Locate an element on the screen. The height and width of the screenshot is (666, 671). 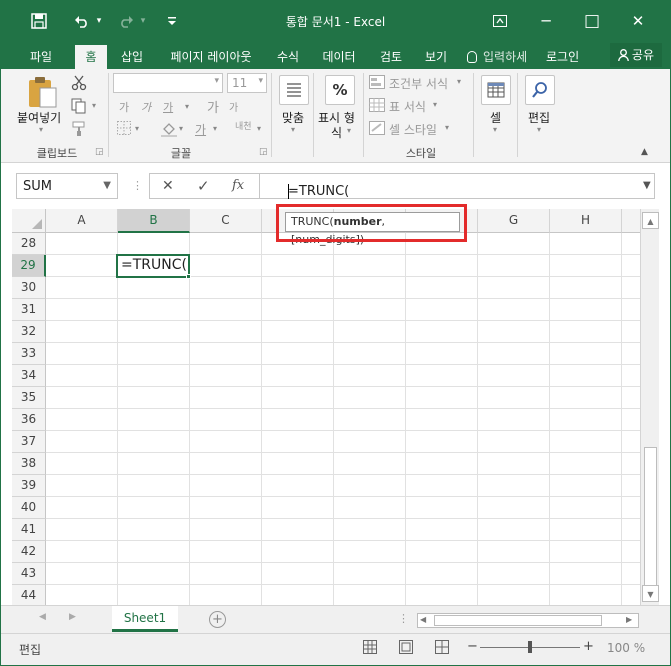
scroll-left-button: ◀ is located at coordinates (423, 619).